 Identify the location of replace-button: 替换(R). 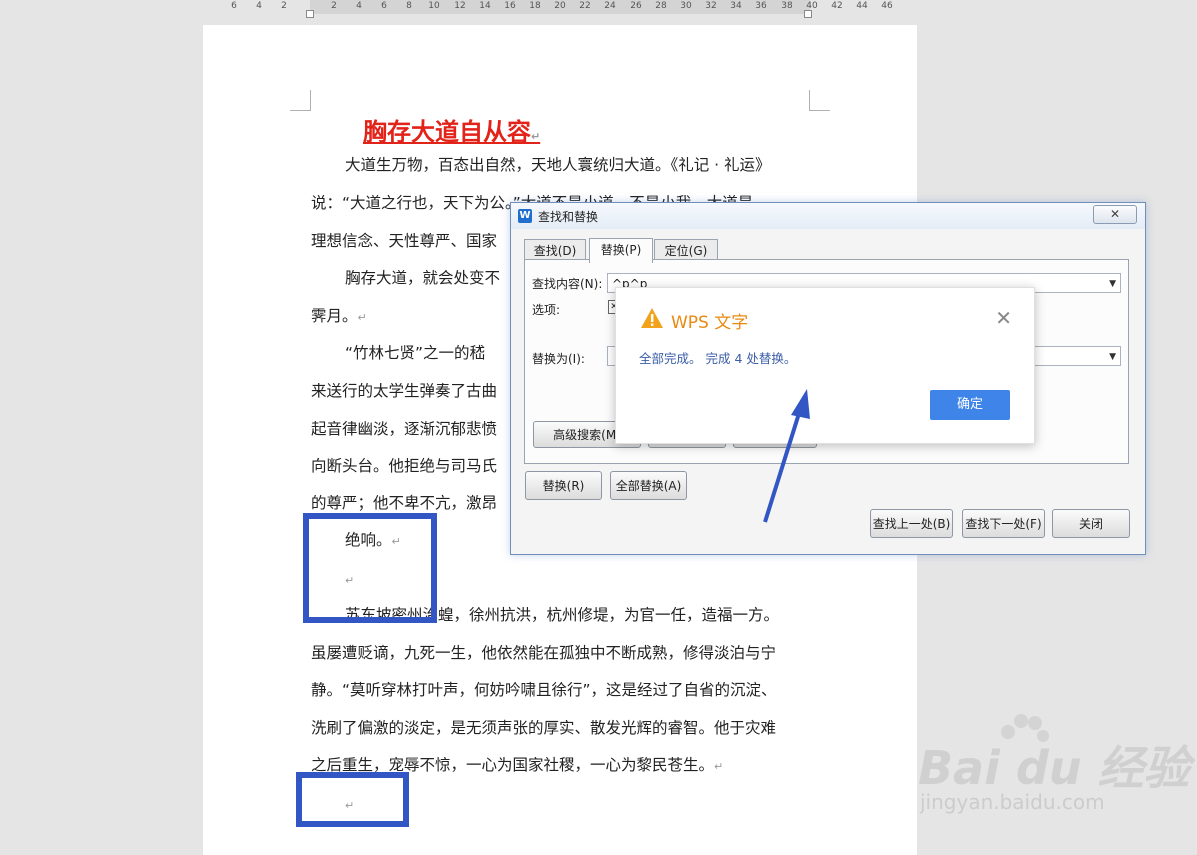
(563, 485).